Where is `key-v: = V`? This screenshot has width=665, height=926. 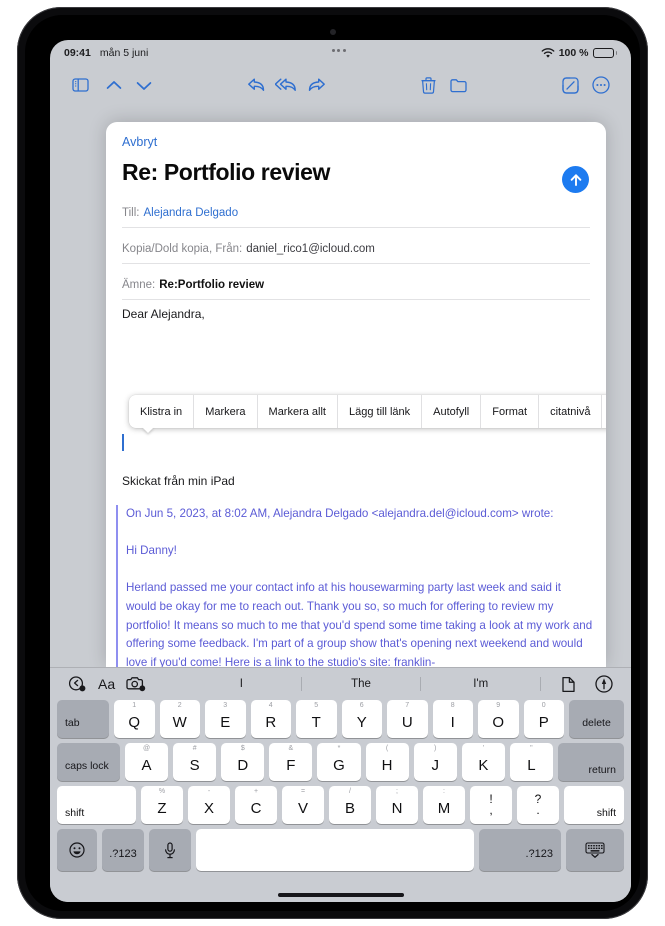
key-v: = V is located at coordinates (303, 805).